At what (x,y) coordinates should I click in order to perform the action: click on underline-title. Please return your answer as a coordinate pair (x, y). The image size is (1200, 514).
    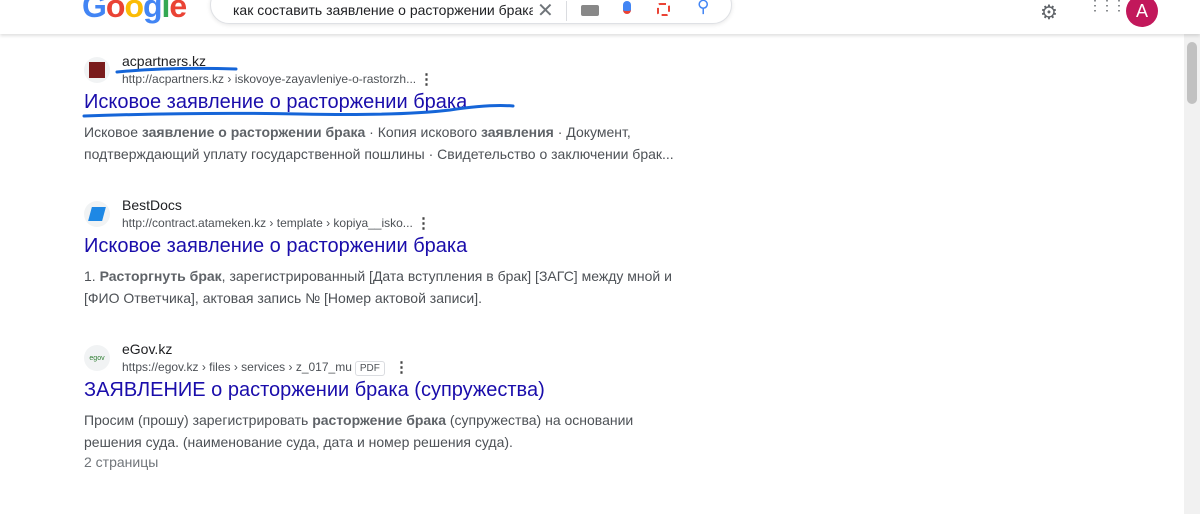
    Looking at the image, I should click on (298, 111).